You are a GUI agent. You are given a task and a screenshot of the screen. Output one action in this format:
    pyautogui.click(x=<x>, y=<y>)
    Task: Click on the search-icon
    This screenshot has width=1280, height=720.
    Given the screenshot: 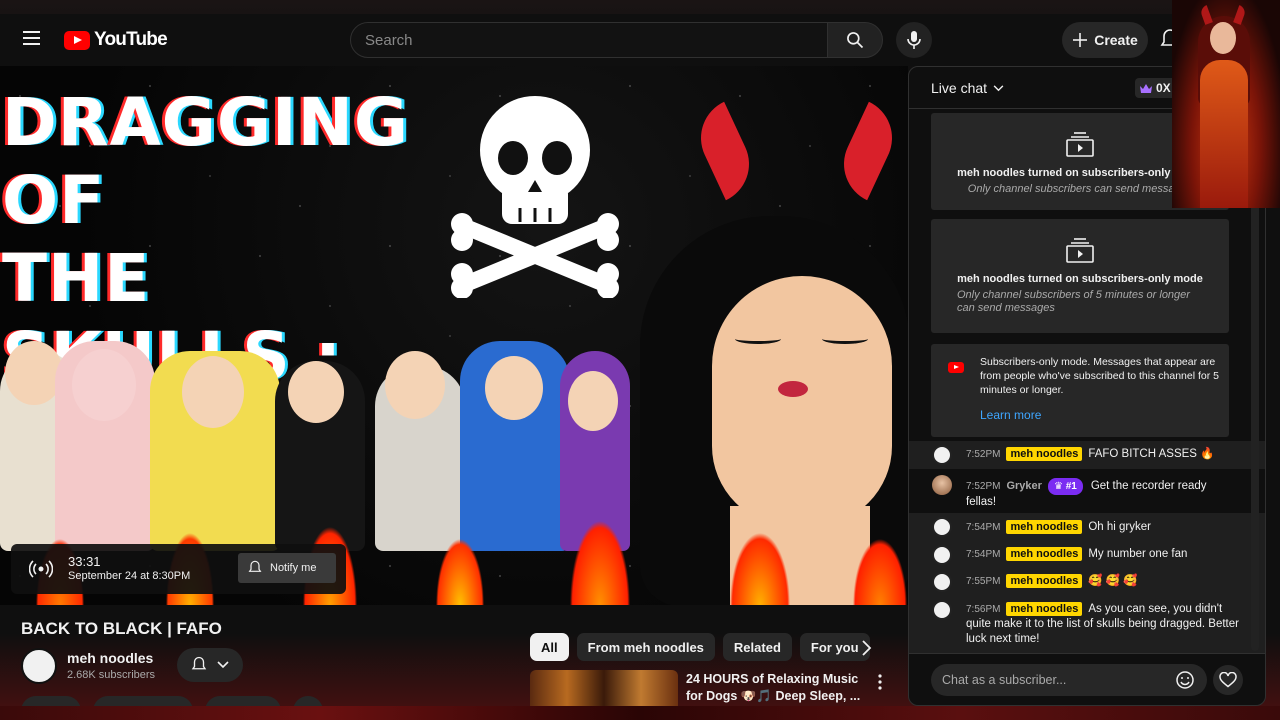 What is the action you would take?
    pyautogui.click(x=855, y=40)
    